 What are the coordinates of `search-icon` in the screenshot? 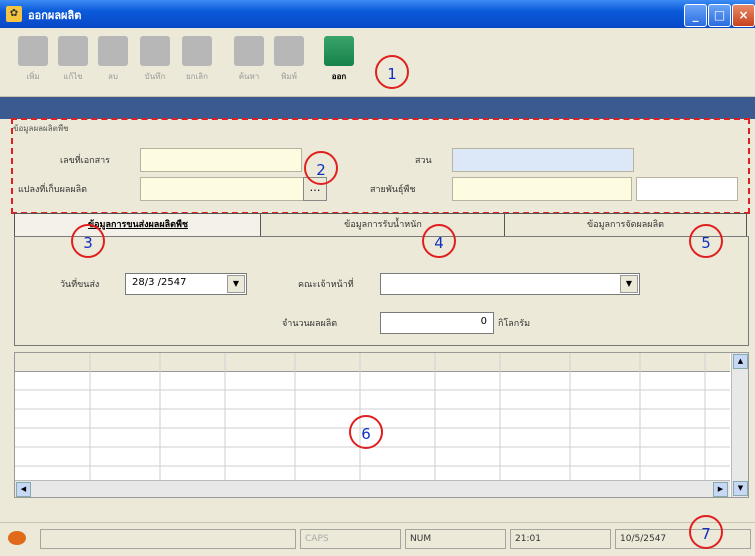 It's located at (249, 51).